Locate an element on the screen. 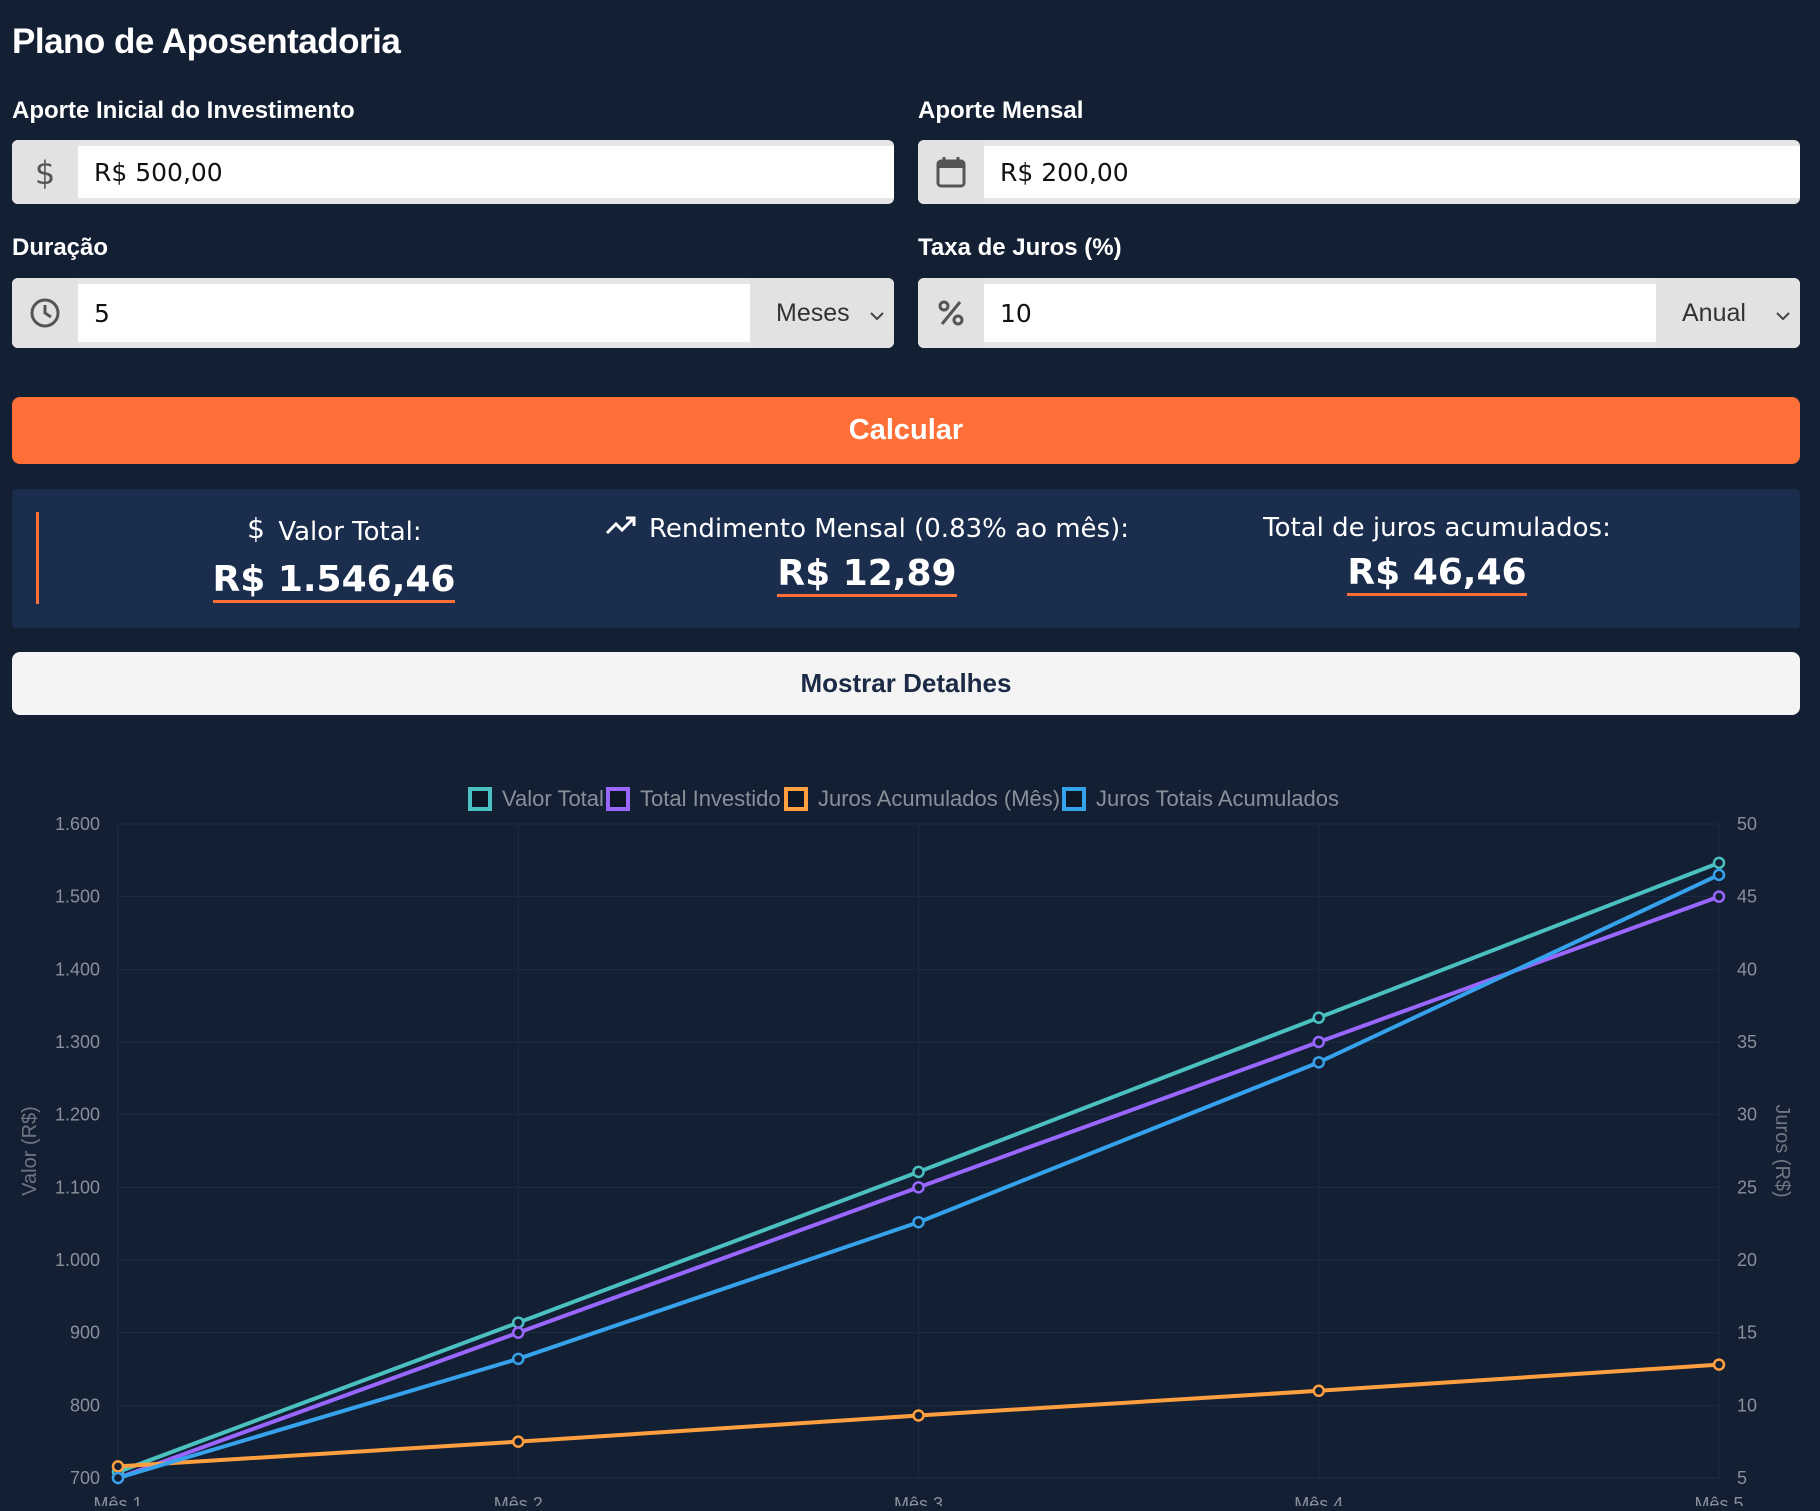 Image resolution: width=1820 pixels, height=1511 pixels. initial-investment-input: R$ 500,00 is located at coordinates (486, 172).